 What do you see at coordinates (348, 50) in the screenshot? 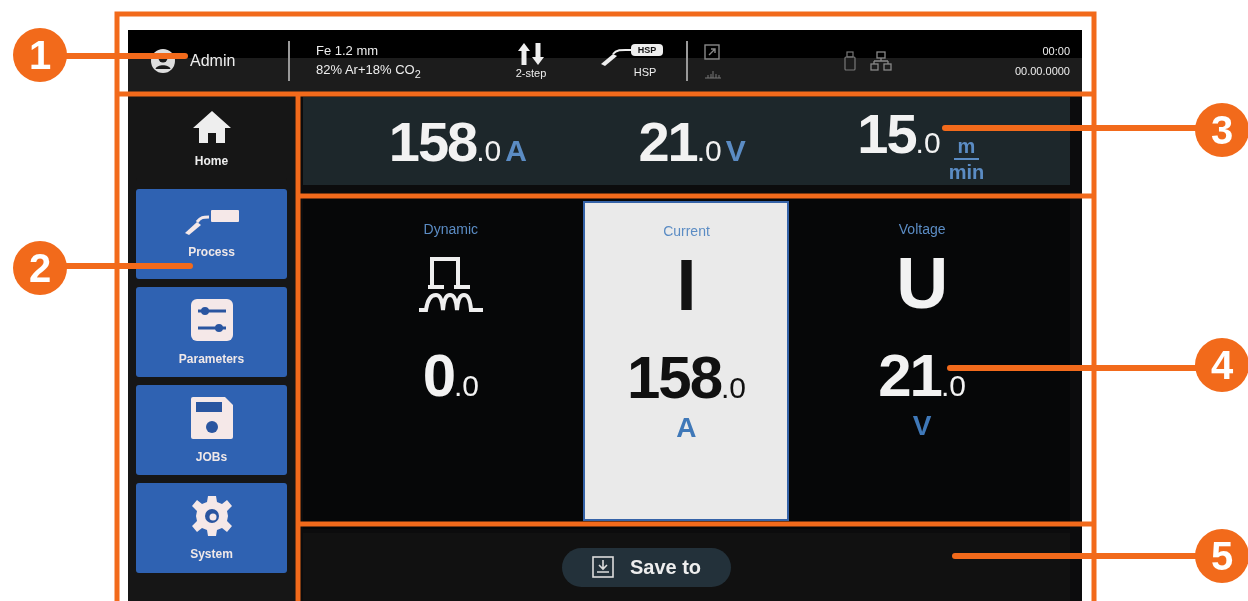
I see `material-text: Fe 1.2 mm` at bounding box center [348, 50].